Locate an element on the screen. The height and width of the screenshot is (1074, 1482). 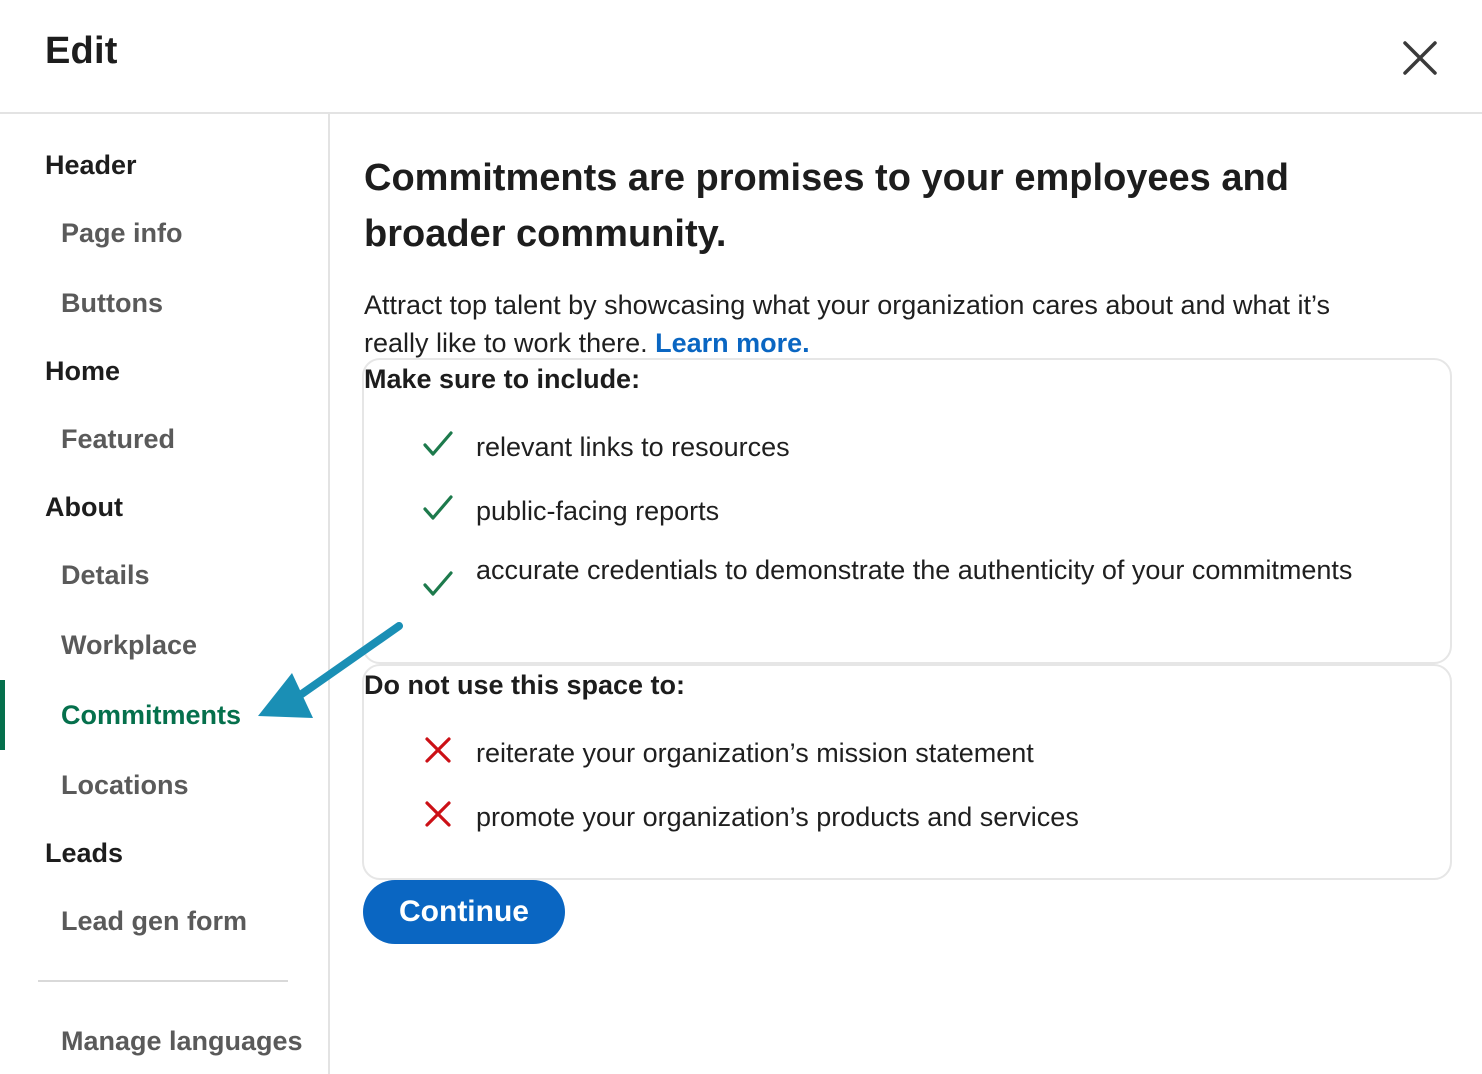
avoid-box-title: Do not use this space to: is located at coordinates (525, 685).